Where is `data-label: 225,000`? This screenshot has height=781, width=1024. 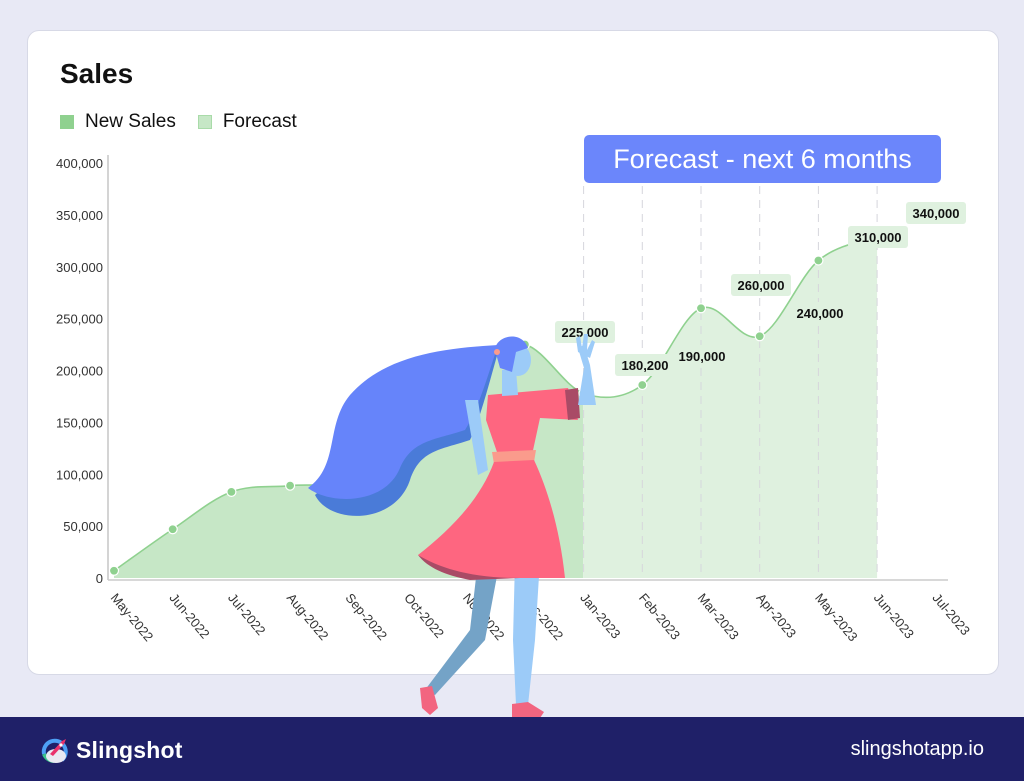
data-label: 225,000 is located at coordinates (585, 332).